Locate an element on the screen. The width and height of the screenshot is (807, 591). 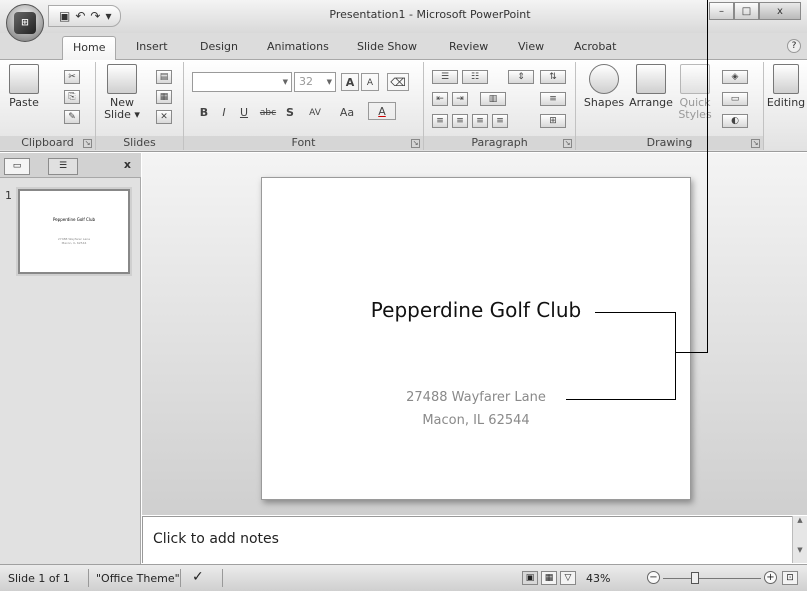
zoom-slider: − + is located at coordinates (712, 578).